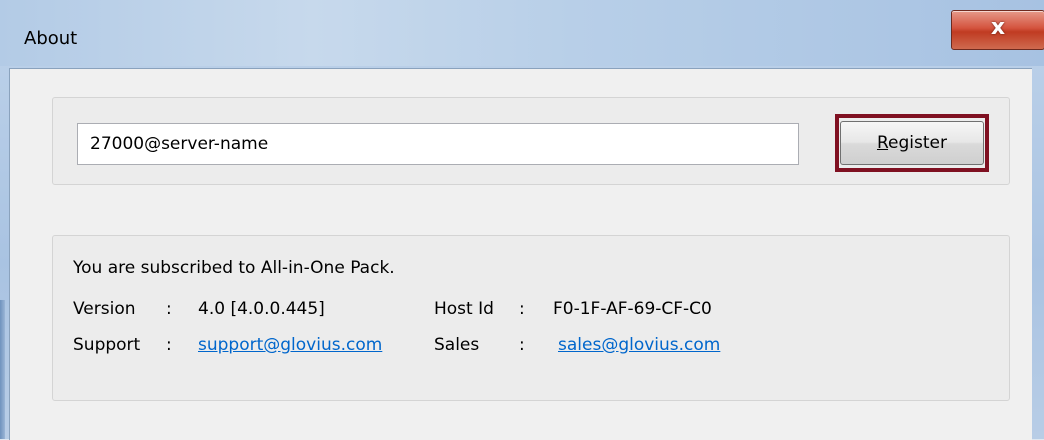 The width and height of the screenshot is (1044, 440). What do you see at coordinates (51, 38) in the screenshot?
I see `window-title: About` at bounding box center [51, 38].